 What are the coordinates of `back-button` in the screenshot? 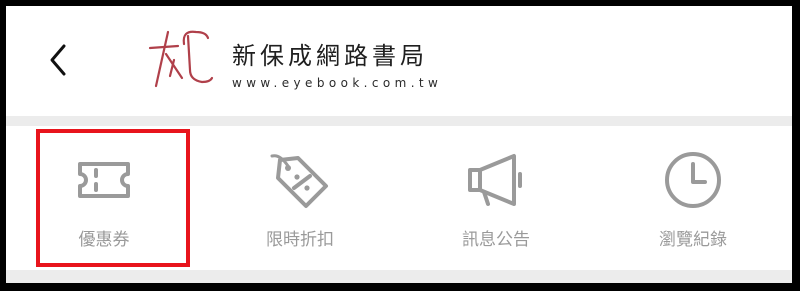 It's located at (60, 60).